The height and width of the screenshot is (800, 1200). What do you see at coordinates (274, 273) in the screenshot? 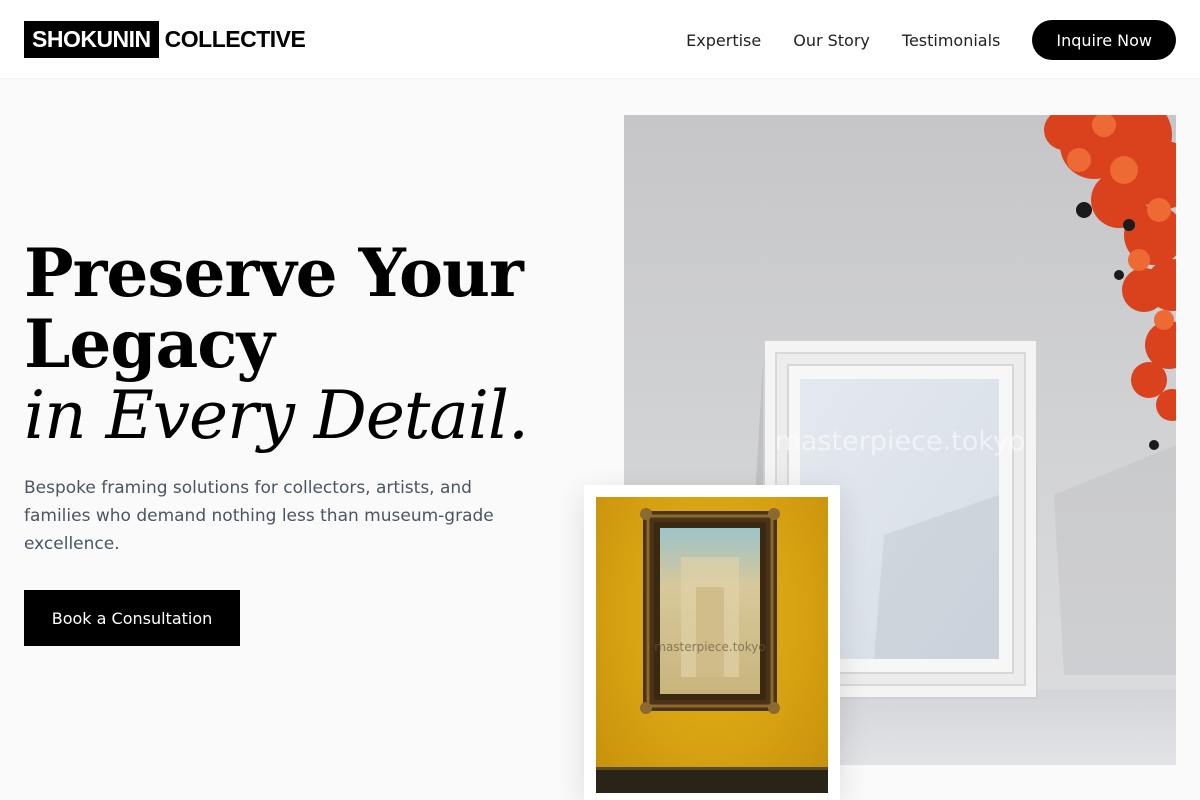
I see `hero-title-line-1: Preserve Your` at bounding box center [274, 273].